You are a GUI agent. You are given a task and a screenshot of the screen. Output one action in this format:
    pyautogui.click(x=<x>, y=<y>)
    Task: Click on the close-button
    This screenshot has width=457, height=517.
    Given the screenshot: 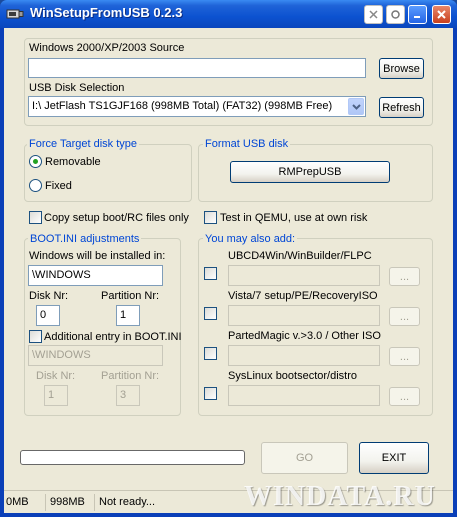 What is the action you would take?
    pyautogui.click(x=441, y=14)
    